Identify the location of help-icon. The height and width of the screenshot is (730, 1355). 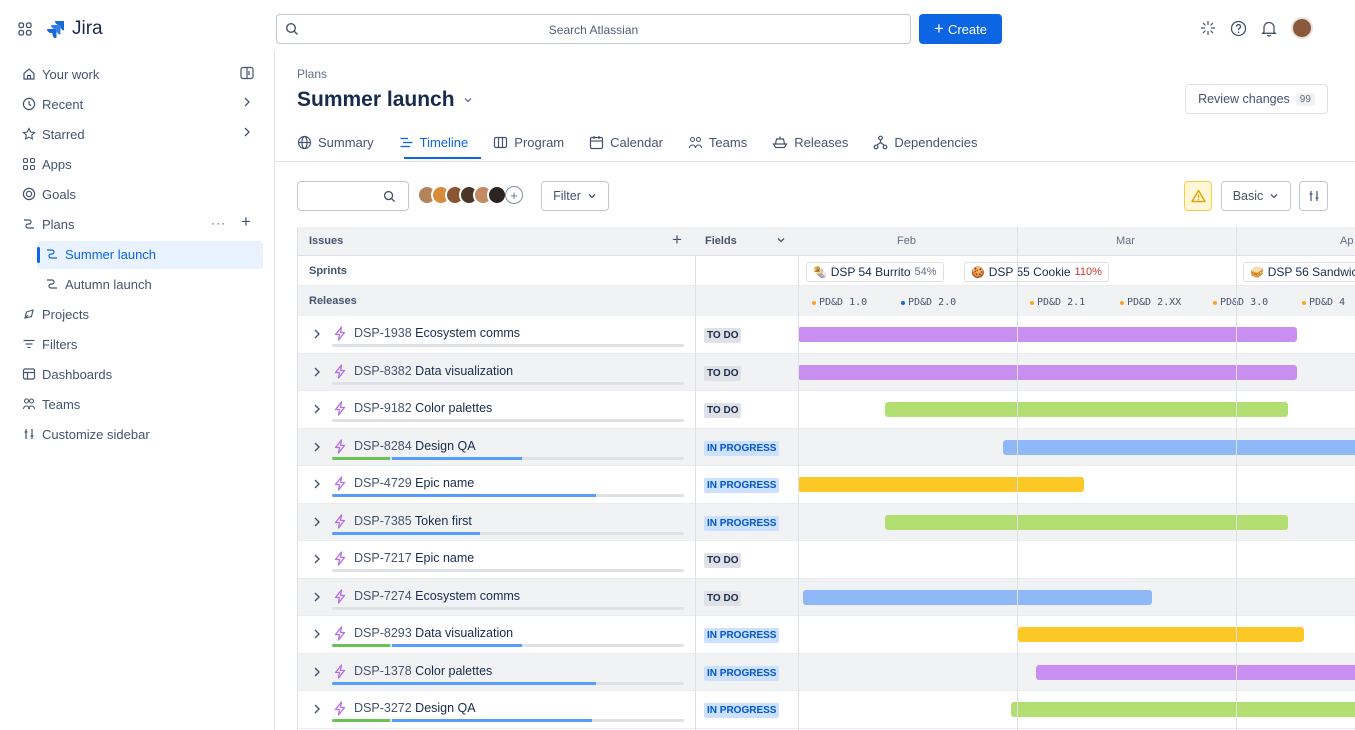
(1238, 28).